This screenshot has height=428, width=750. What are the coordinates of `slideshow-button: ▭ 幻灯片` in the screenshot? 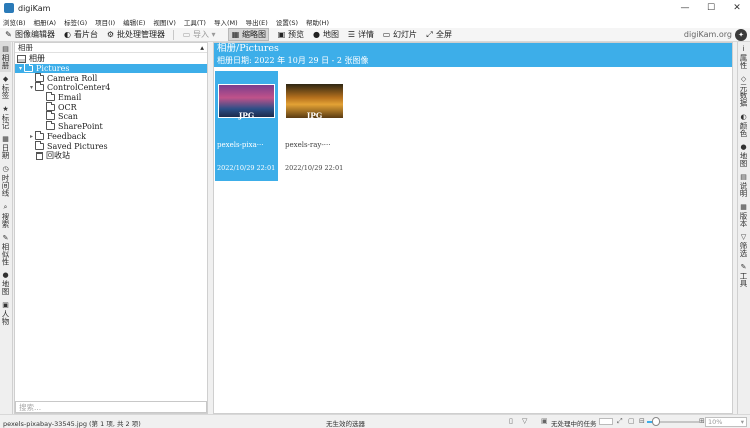 It's located at (399, 34).